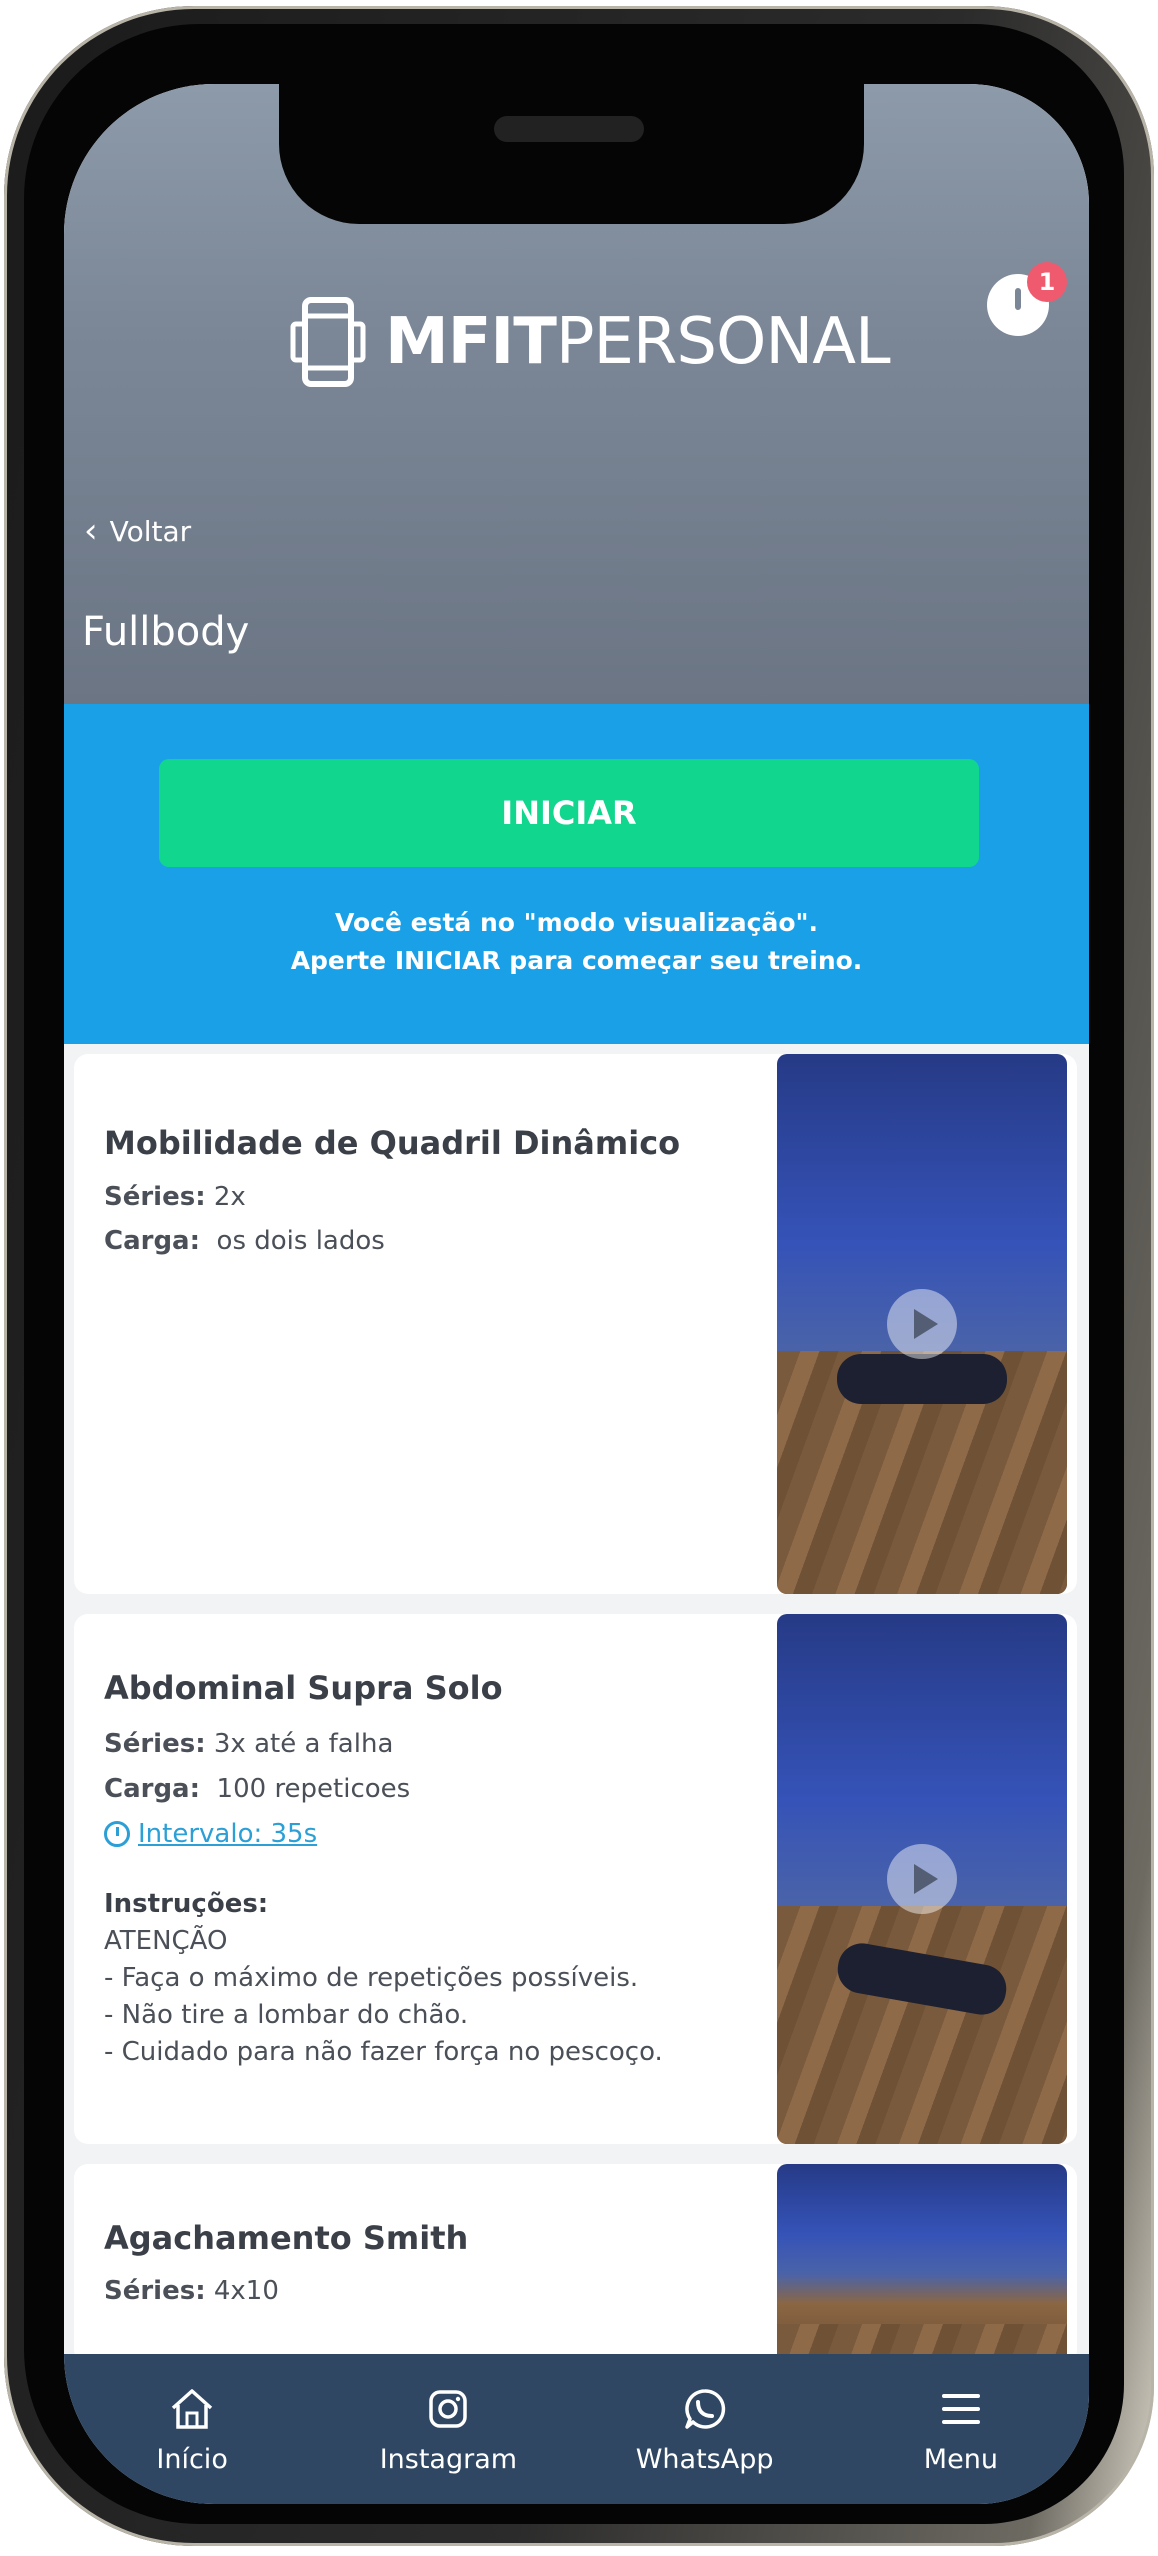 This screenshot has height=2556, width=1158. Describe the element at coordinates (192, 2459) in the screenshot. I see `nav-home-label: Início` at that location.